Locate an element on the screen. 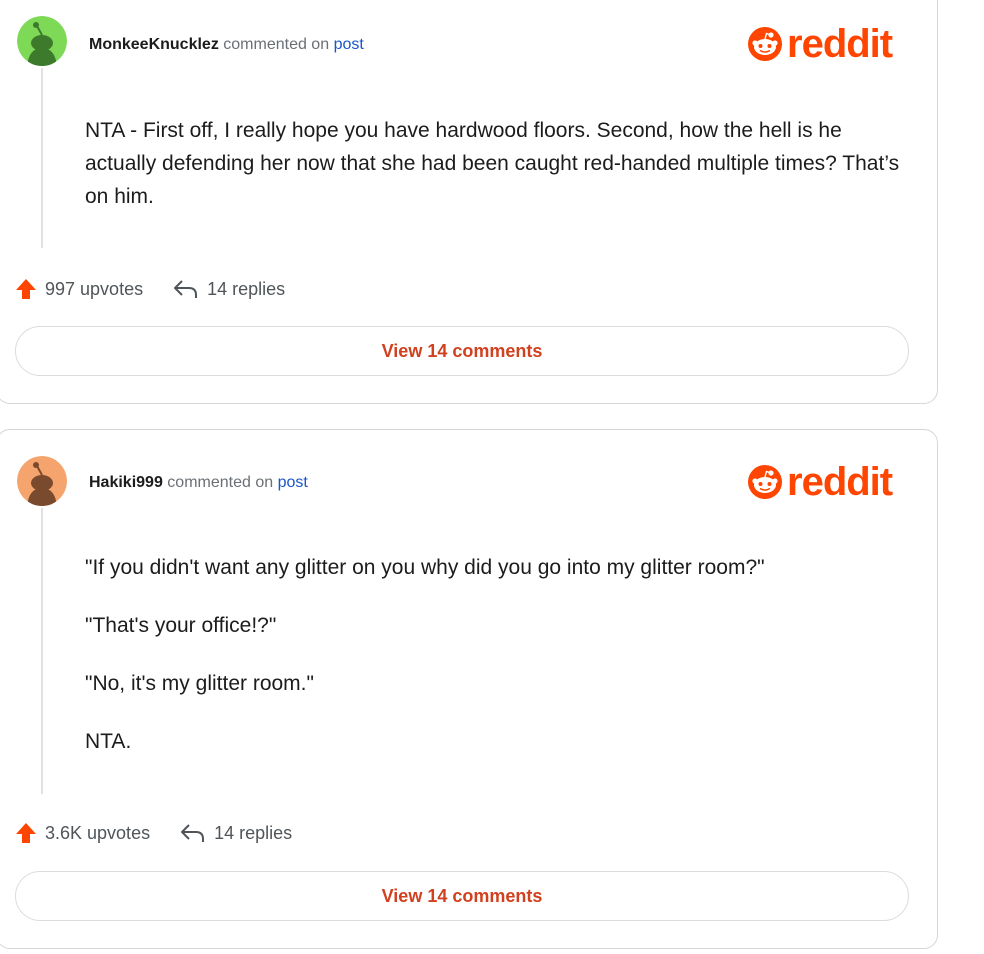  comment-meta: 997 upvotes 14 replies is located at coordinates (150, 289).